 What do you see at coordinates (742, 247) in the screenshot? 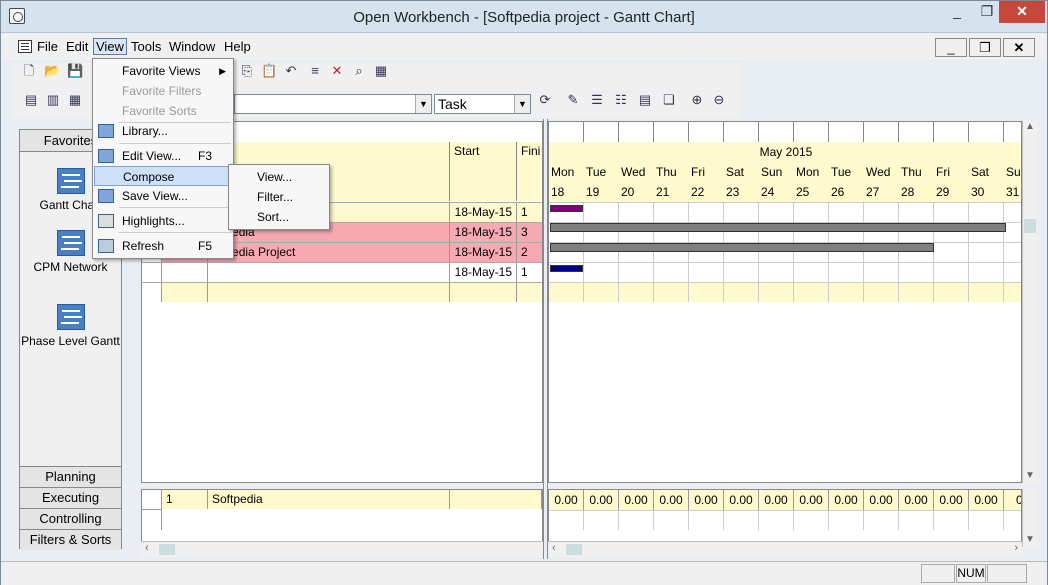
I see `gantt-bar-project` at bounding box center [742, 247].